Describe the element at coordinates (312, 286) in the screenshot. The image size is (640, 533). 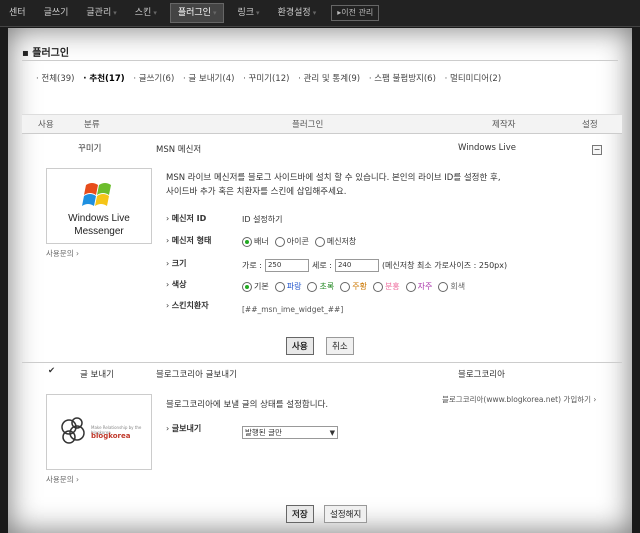
I see `radio-color-green` at that location.